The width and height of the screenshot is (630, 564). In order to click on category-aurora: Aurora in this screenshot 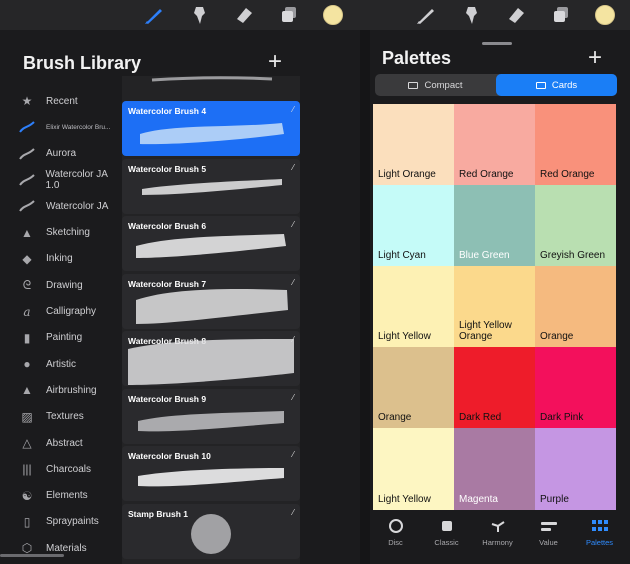, I will do `click(61, 154)`.